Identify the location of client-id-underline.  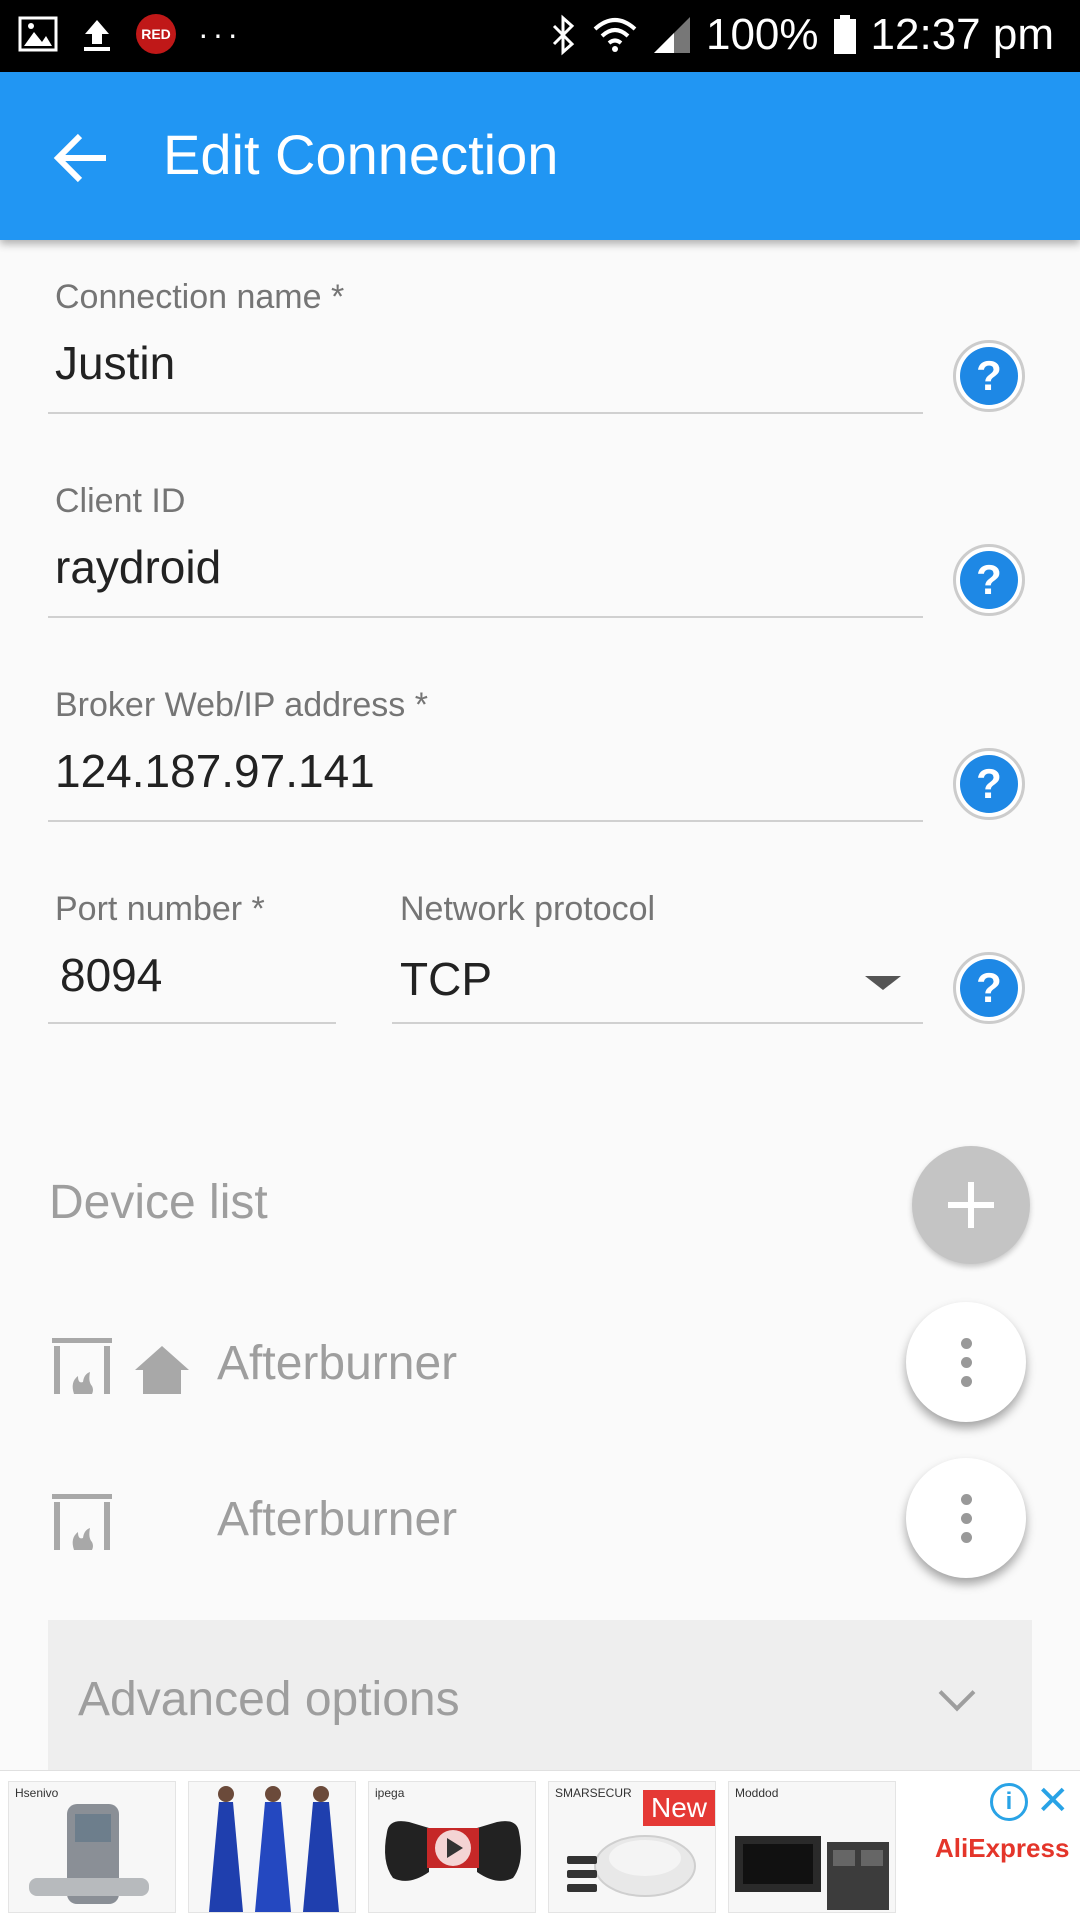
(485, 617).